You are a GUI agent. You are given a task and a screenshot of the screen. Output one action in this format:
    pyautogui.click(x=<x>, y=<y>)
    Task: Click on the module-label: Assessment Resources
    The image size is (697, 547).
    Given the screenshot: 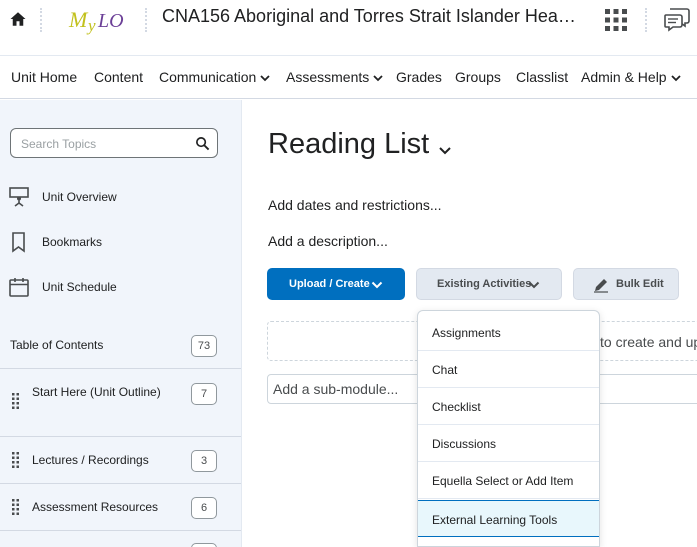 What is the action you would take?
    pyautogui.click(x=95, y=507)
    